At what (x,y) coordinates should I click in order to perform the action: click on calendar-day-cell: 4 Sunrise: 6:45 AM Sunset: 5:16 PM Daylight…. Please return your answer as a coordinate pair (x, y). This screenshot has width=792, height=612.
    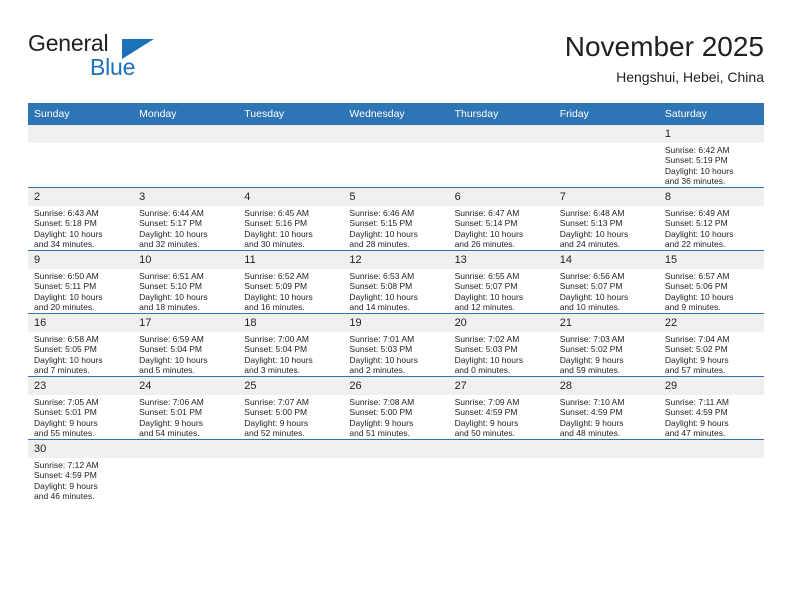
    Looking at the image, I should click on (291, 219).